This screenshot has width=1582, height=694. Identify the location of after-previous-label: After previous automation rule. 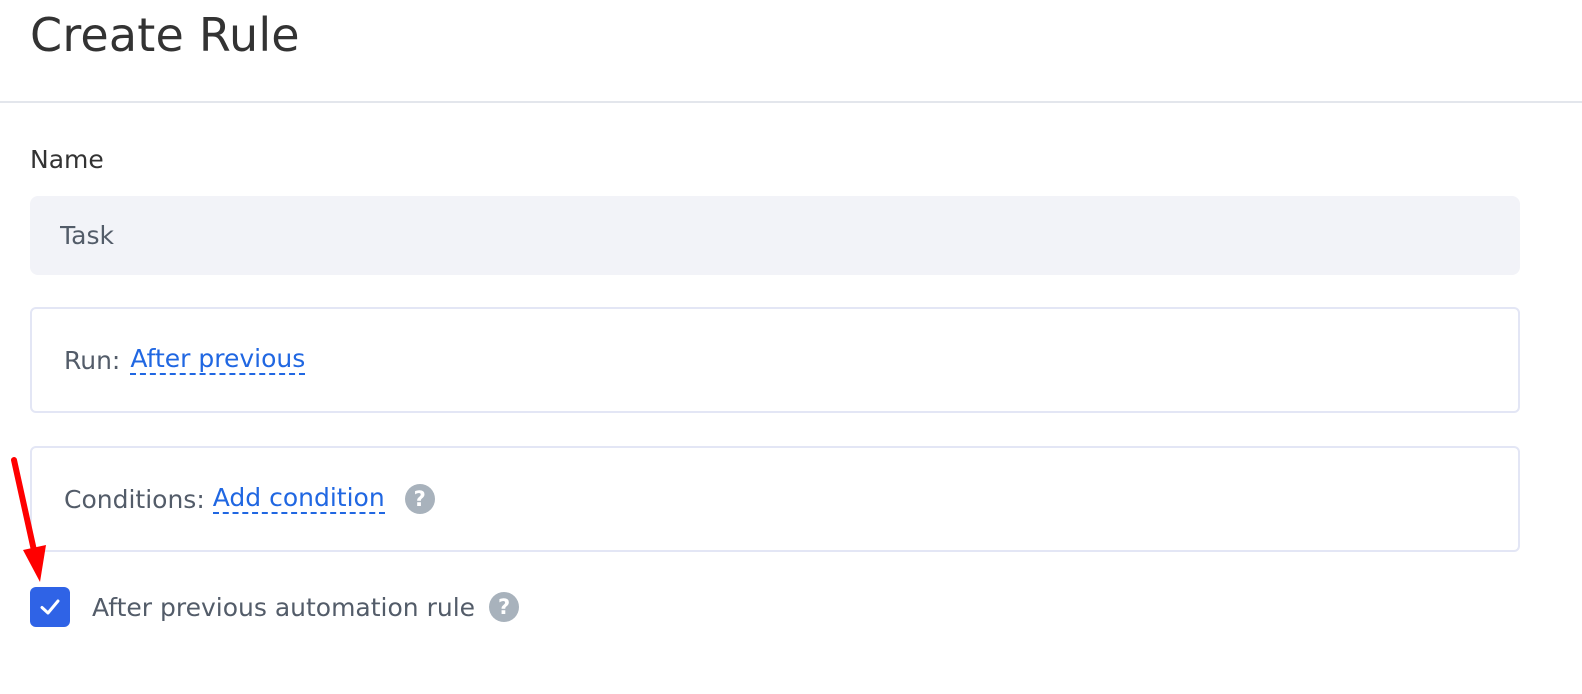
(284, 607).